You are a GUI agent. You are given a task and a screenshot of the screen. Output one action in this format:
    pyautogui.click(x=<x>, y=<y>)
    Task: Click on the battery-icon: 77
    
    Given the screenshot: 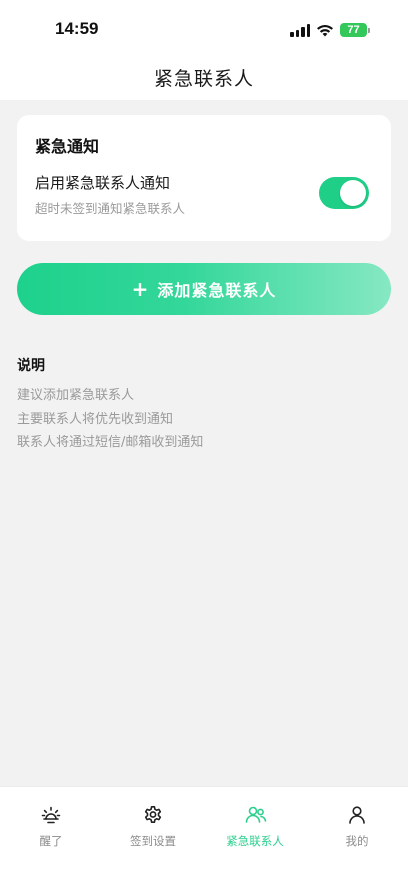 What is the action you would take?
    pyautogui.click(x=353, y=30)
    